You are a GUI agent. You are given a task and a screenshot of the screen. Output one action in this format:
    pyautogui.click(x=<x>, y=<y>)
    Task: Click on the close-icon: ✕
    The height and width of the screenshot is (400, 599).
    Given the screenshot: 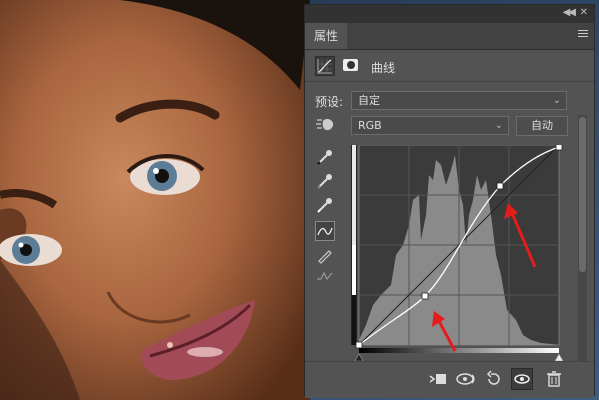 What is the action you would take?
    pyautogui.click(x=584, y=12)
    